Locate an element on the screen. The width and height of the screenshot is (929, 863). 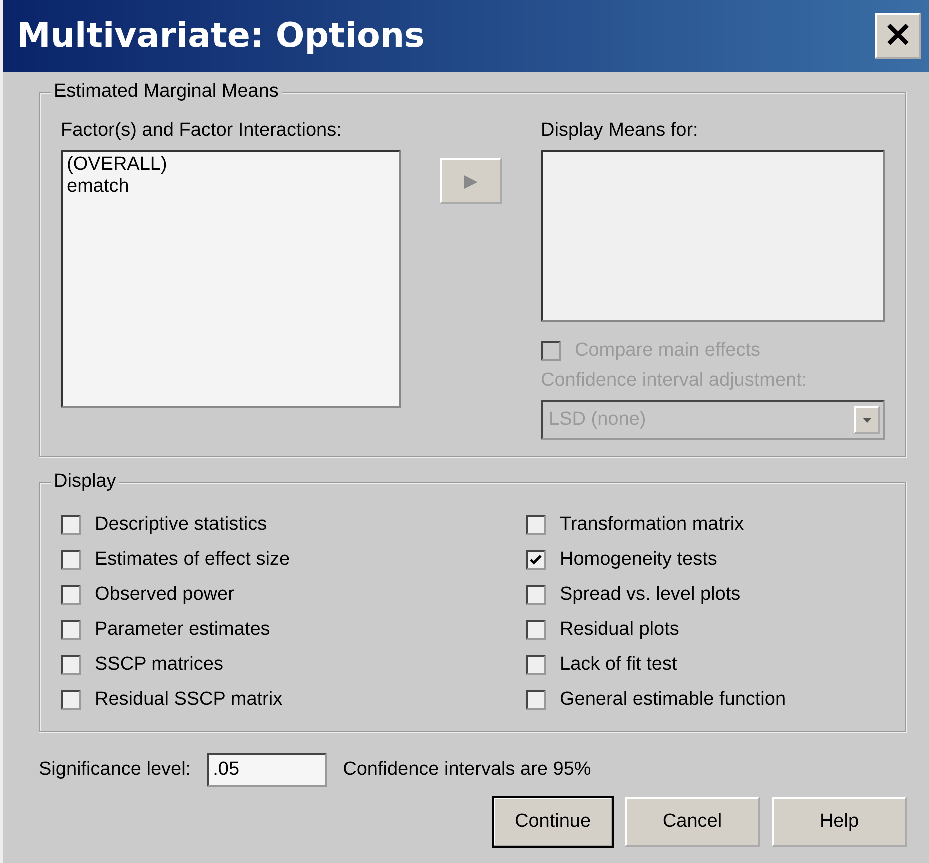
checkbox-label: Lack of fit test is located at coordinates (619, 665).